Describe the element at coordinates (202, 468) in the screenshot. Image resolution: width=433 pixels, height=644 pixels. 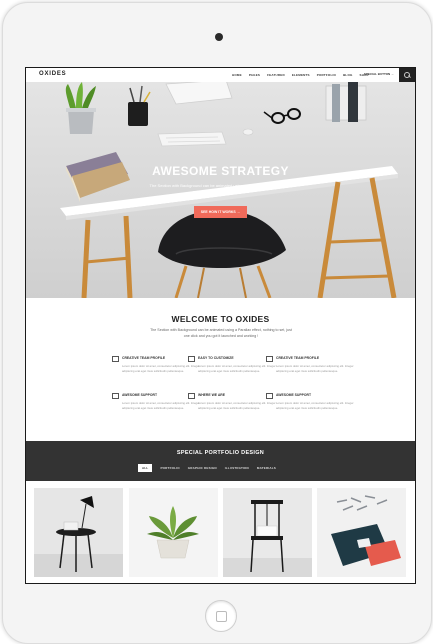
I see `filter-graphic-design: GRAPHIC DESIGN` at that location.